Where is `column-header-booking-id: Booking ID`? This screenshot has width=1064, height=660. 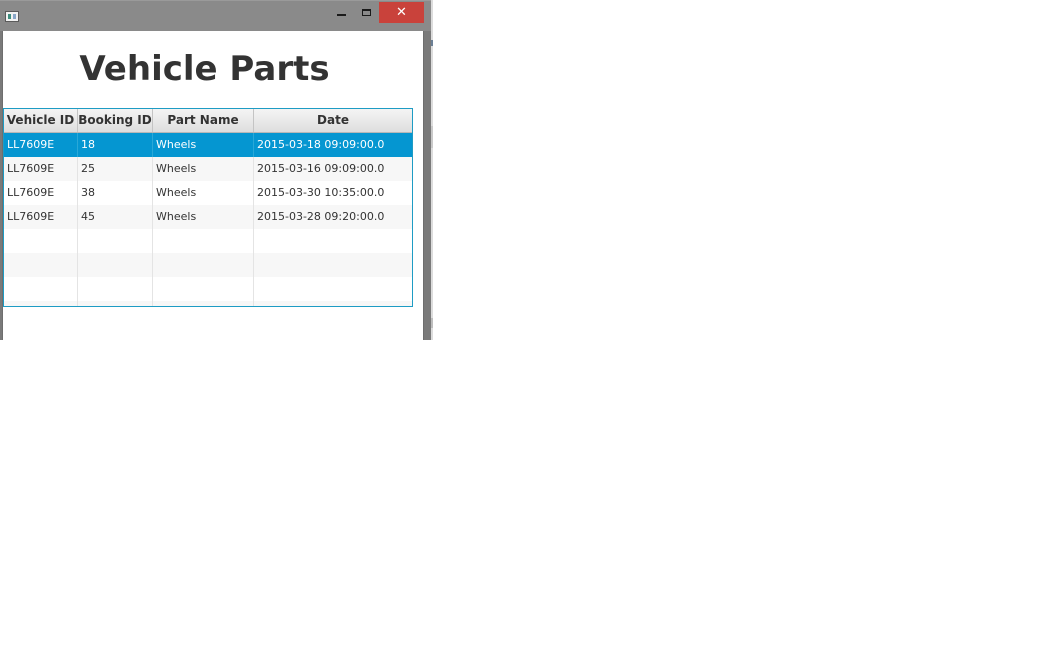
column-header-booking-id: Booking ID is located at coordinates (115, 120).